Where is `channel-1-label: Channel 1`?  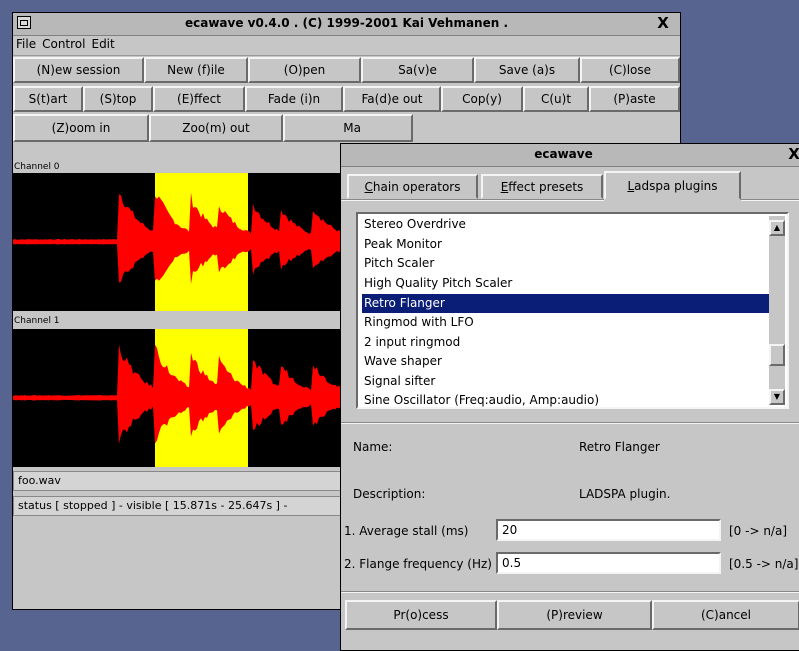
channel-1-label: Channel 1 is located at coordinates (37, 321).